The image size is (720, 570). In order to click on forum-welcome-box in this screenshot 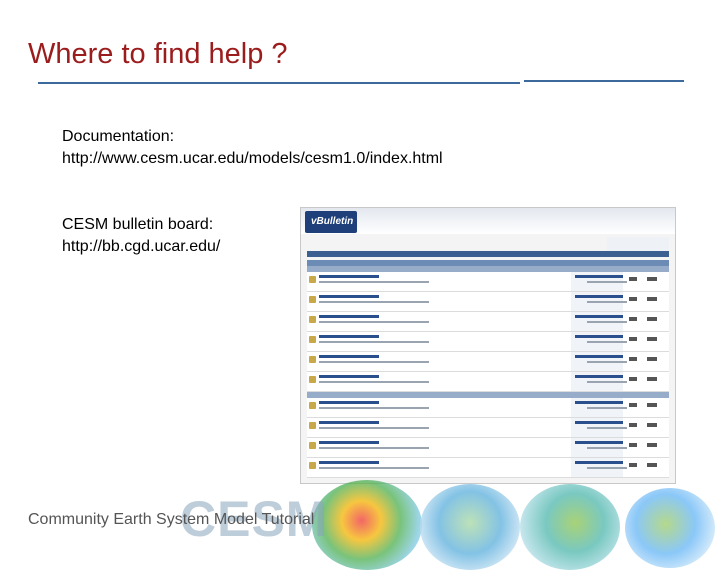, I will do `click(638, 244)`.